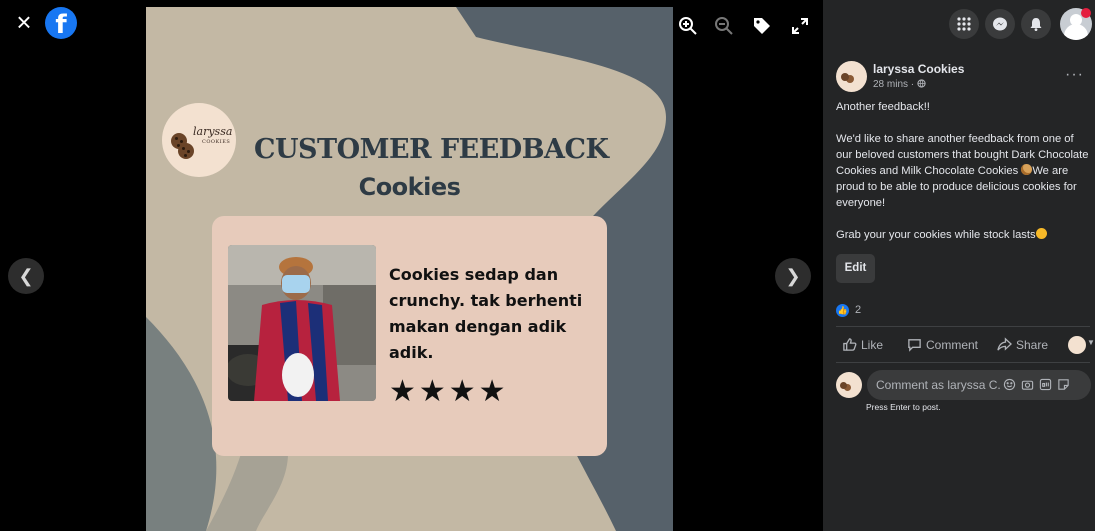 The width and height of the screenshot is (1095, 531). I want to click on image-subtitle: Cookies, so click(409, 187).